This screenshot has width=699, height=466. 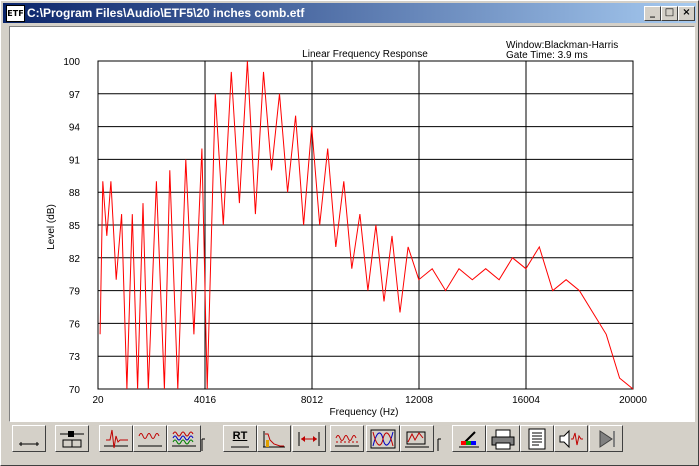 I want to click on frequency-response-button, so click(x=150, y=438).